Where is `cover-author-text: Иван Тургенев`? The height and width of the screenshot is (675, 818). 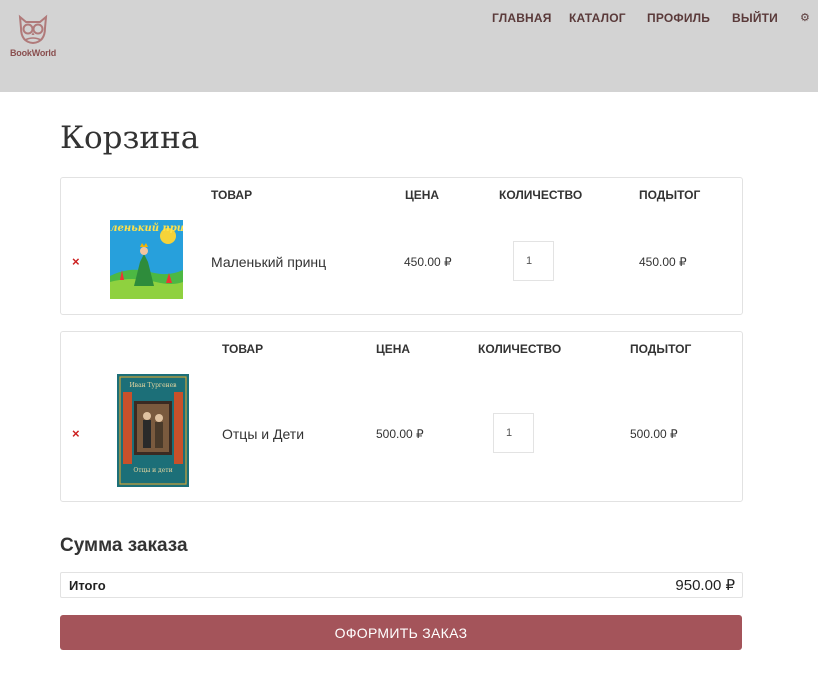 cover-author-text: Иван Тургенев is located at coordinates (153, 385).